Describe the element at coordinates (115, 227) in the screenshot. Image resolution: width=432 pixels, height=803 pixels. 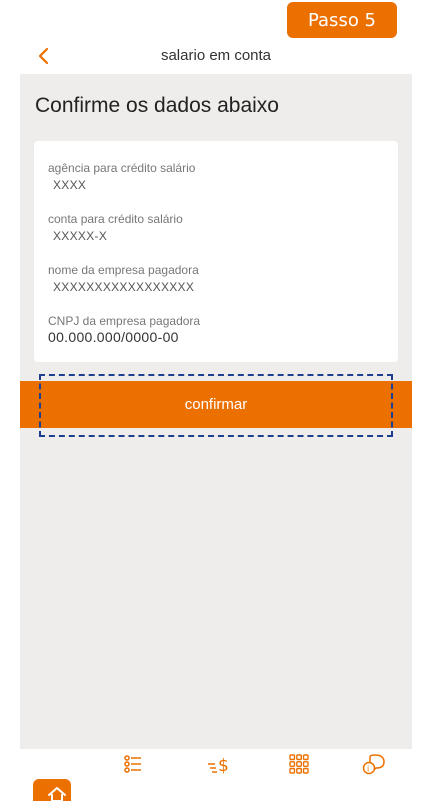
I see `field-account: conta para crédito salário XXXXX-X` at that location.